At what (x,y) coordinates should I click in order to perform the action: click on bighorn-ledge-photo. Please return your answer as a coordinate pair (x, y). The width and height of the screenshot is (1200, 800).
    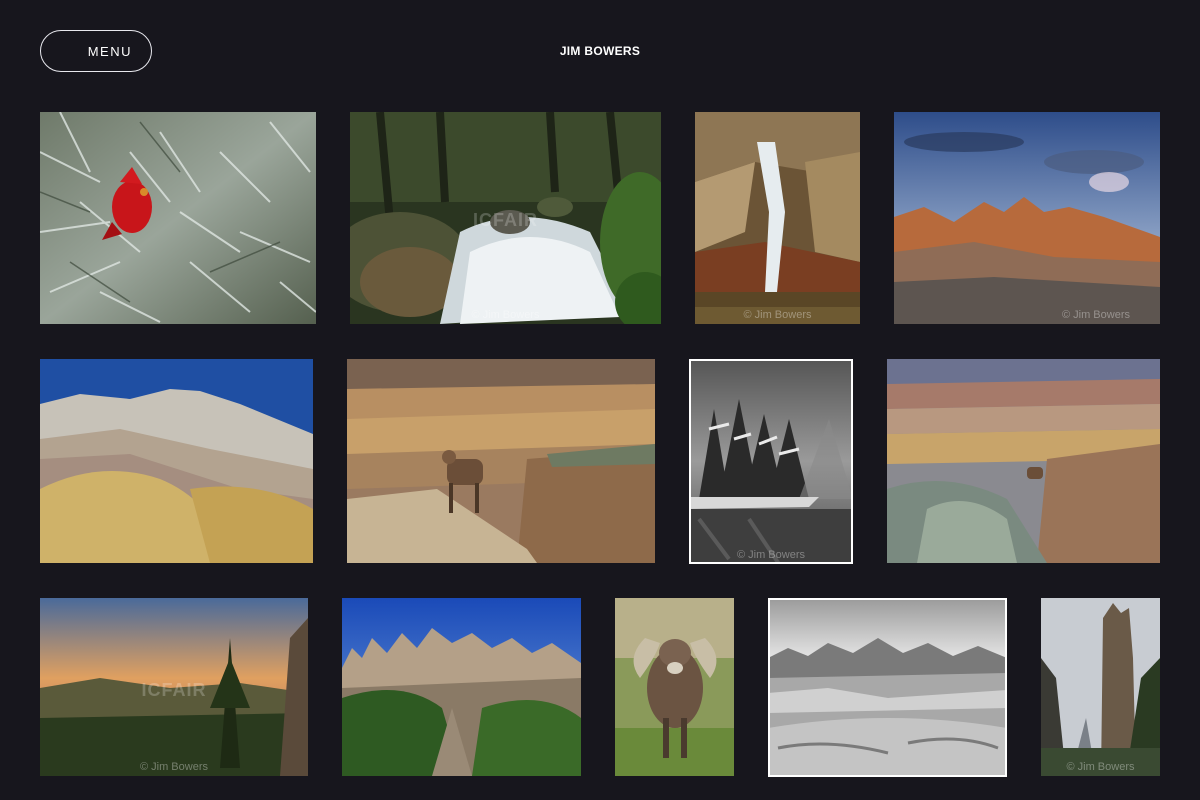
    Looking at the image, I should click on (501, 461).